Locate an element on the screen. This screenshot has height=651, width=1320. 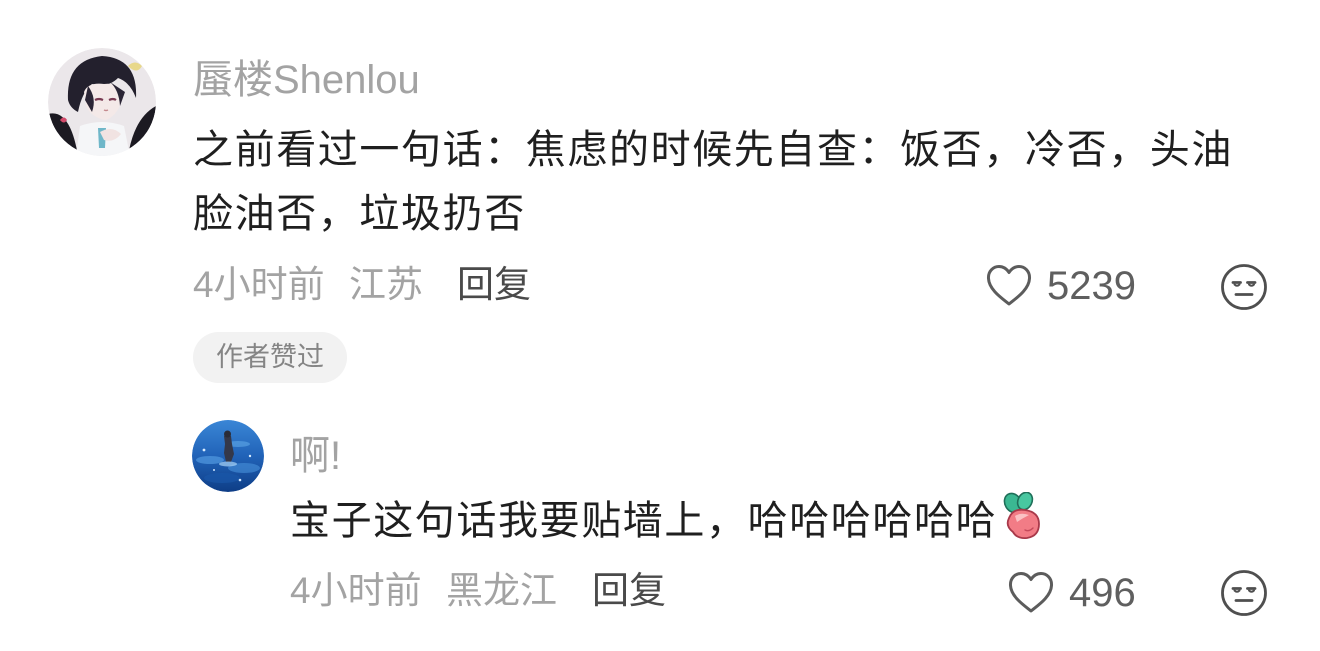
reply-comment-like-button: 496 is located at coordinates (1071, 593).